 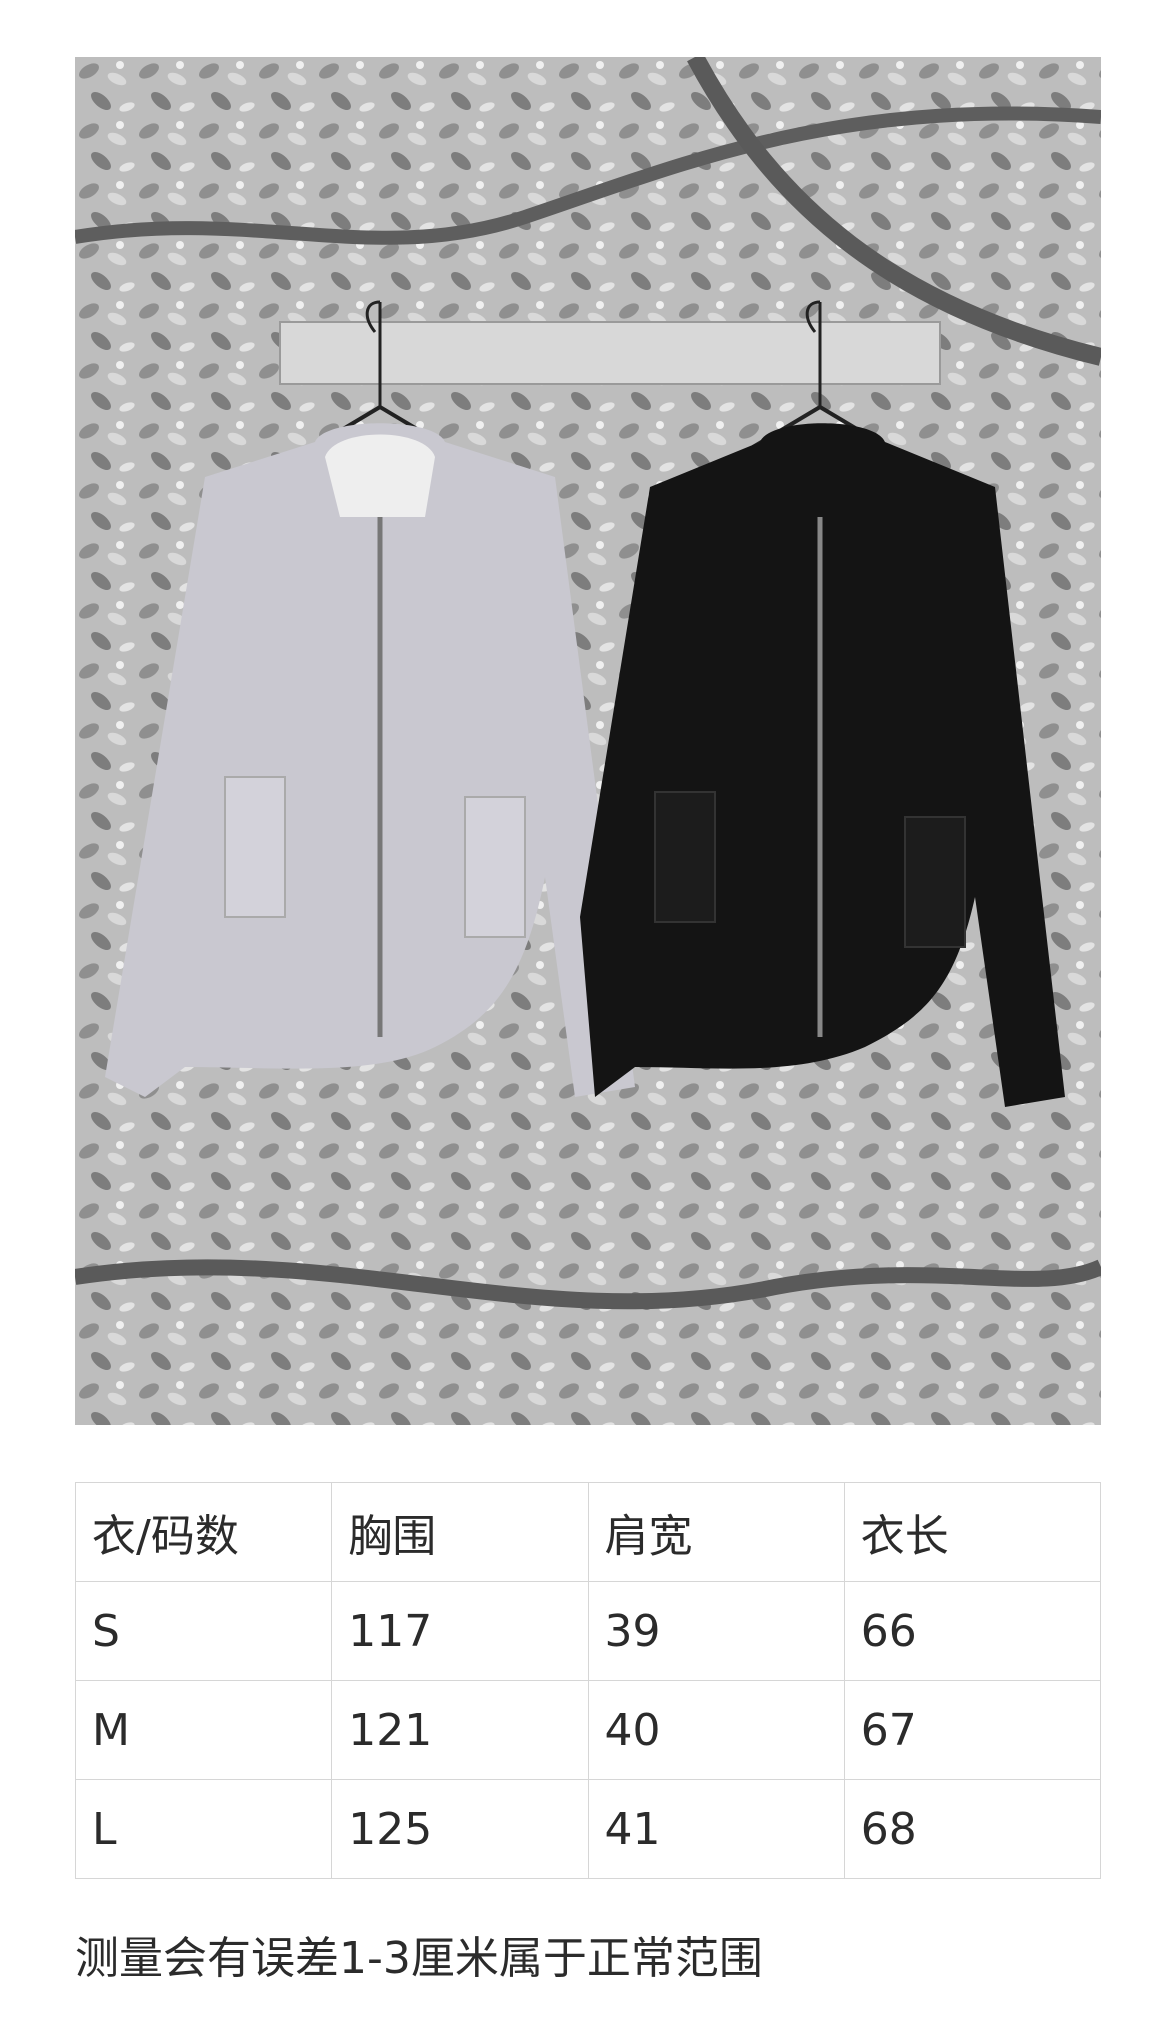 I want to click on table-cell: S, so click(x=203, y=1631).